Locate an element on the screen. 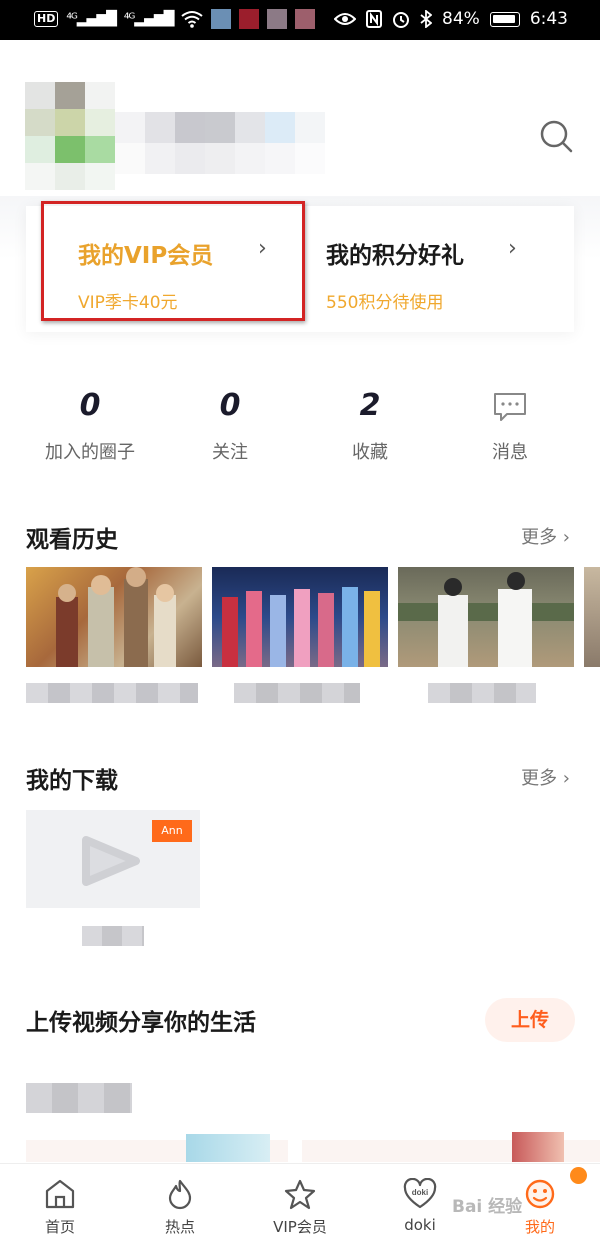 This screenshot has height=1247, width=600. status-right: 84% 6:43 is located at coordinates (451, 19).